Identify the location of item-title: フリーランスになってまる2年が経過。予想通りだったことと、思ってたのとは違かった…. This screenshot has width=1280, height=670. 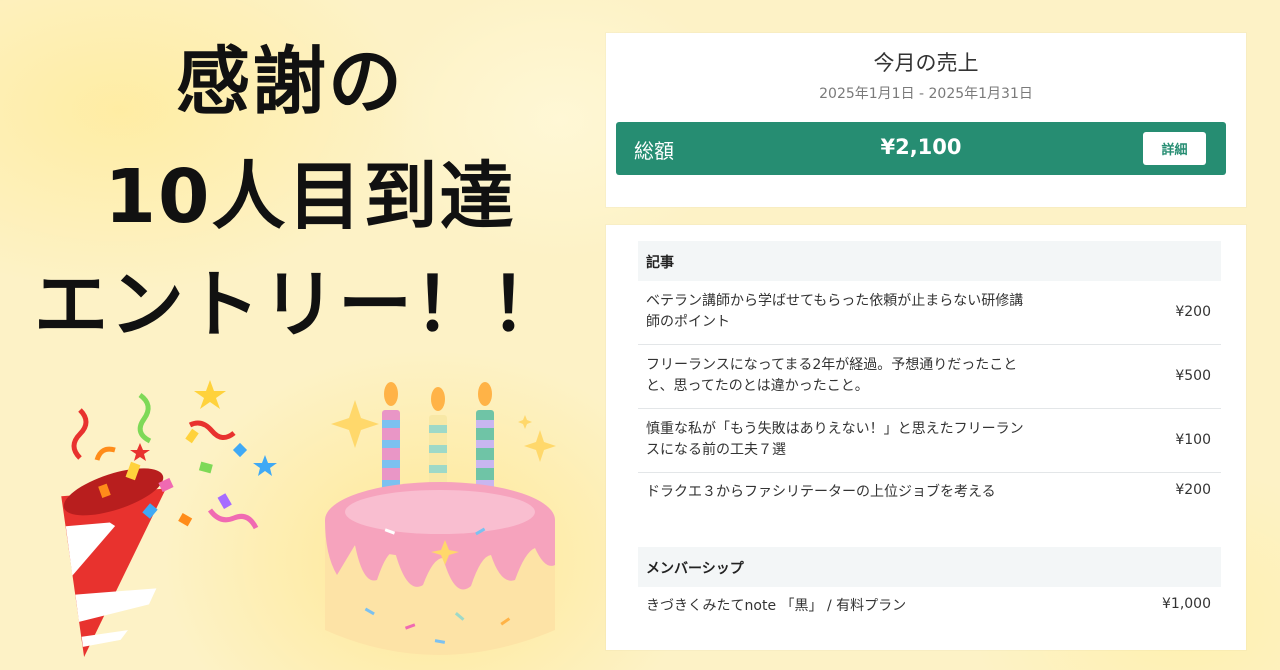
(832, 375).